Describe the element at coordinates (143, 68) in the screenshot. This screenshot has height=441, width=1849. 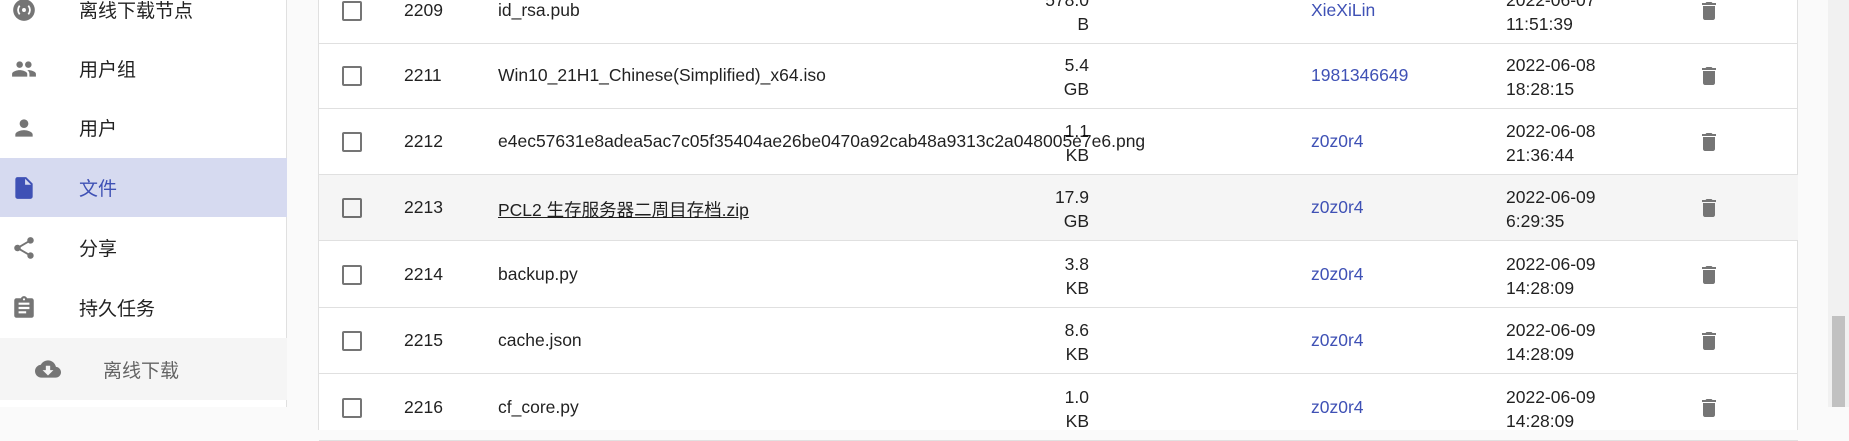
I see `sidebar-item-user-groups: 用户组` at that location.